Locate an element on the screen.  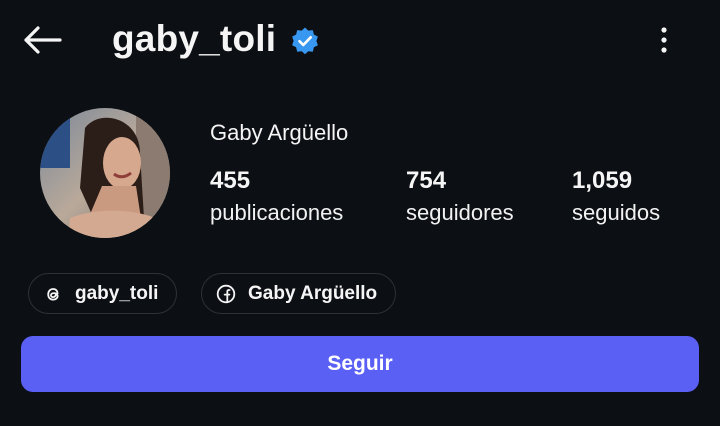
avatar-photo is located at coordinates (105, 173).